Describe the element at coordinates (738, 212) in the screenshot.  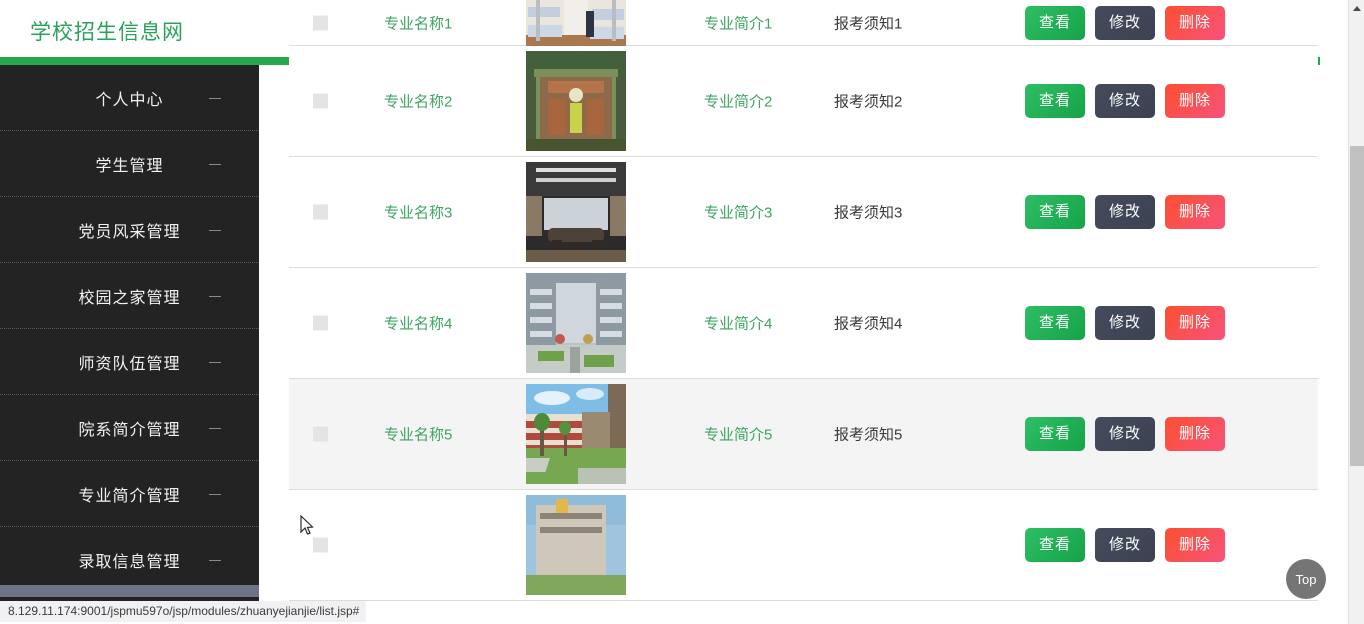
I see `major-intro: 专业简介3` at that location.